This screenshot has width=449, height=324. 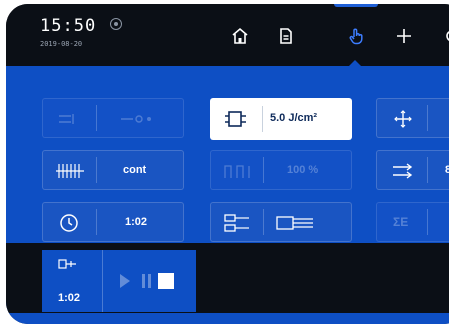 I want to click on direction-value-partial: 8, so click(x=447, y=170).